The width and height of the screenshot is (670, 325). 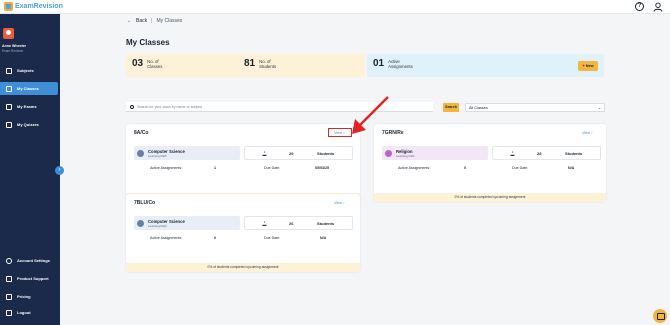 What do you see at coordinates (243, 170) in the screenshot?
I see `assignment-meta: Active Assignments: 1 Due Date: 05/03/25` at bounding box center [243, 170].